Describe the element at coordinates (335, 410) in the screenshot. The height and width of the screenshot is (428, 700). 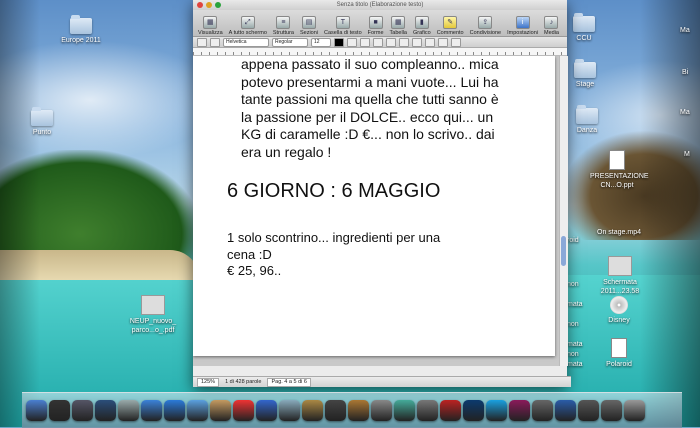
I see `imovie-icon` at that location.